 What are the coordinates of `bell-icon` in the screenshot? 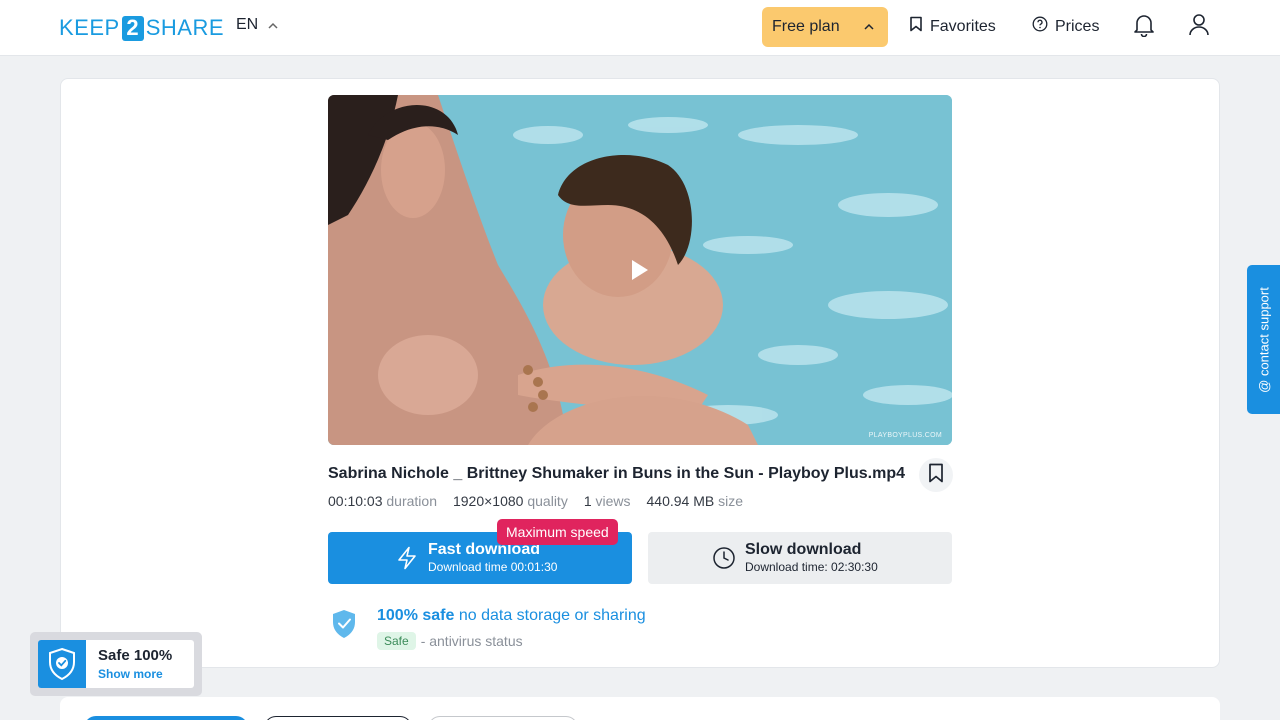 It's located at (1144, 27).